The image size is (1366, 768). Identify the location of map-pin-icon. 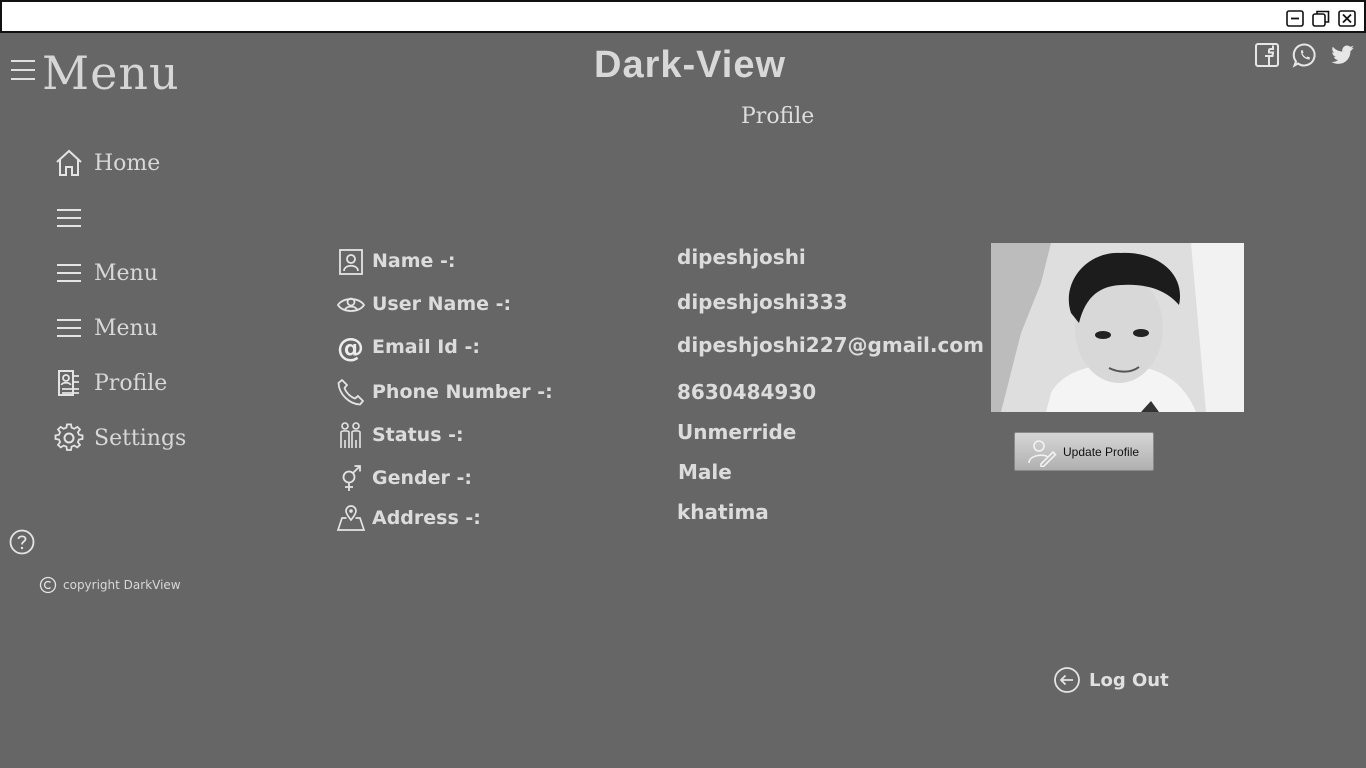
(351, 518).